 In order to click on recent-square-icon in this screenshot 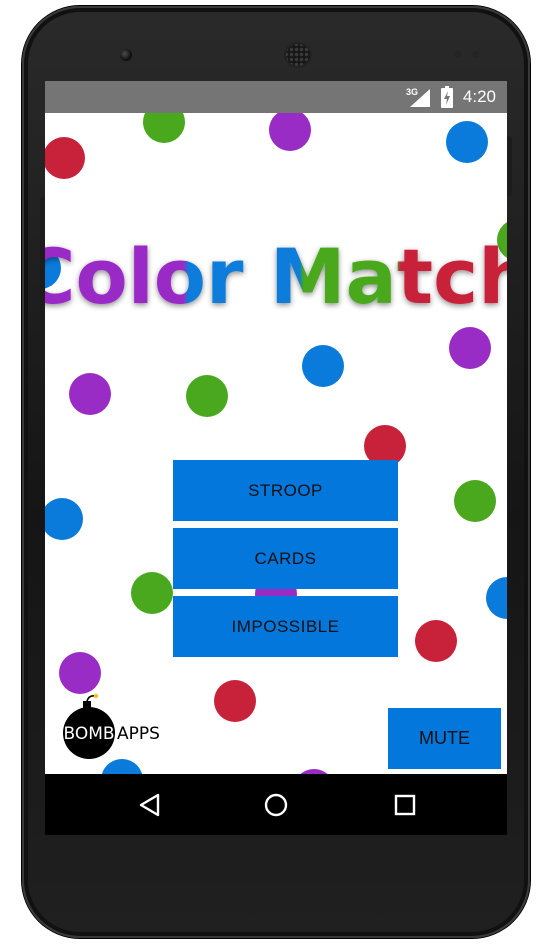, I will do `click(405, 805)`.